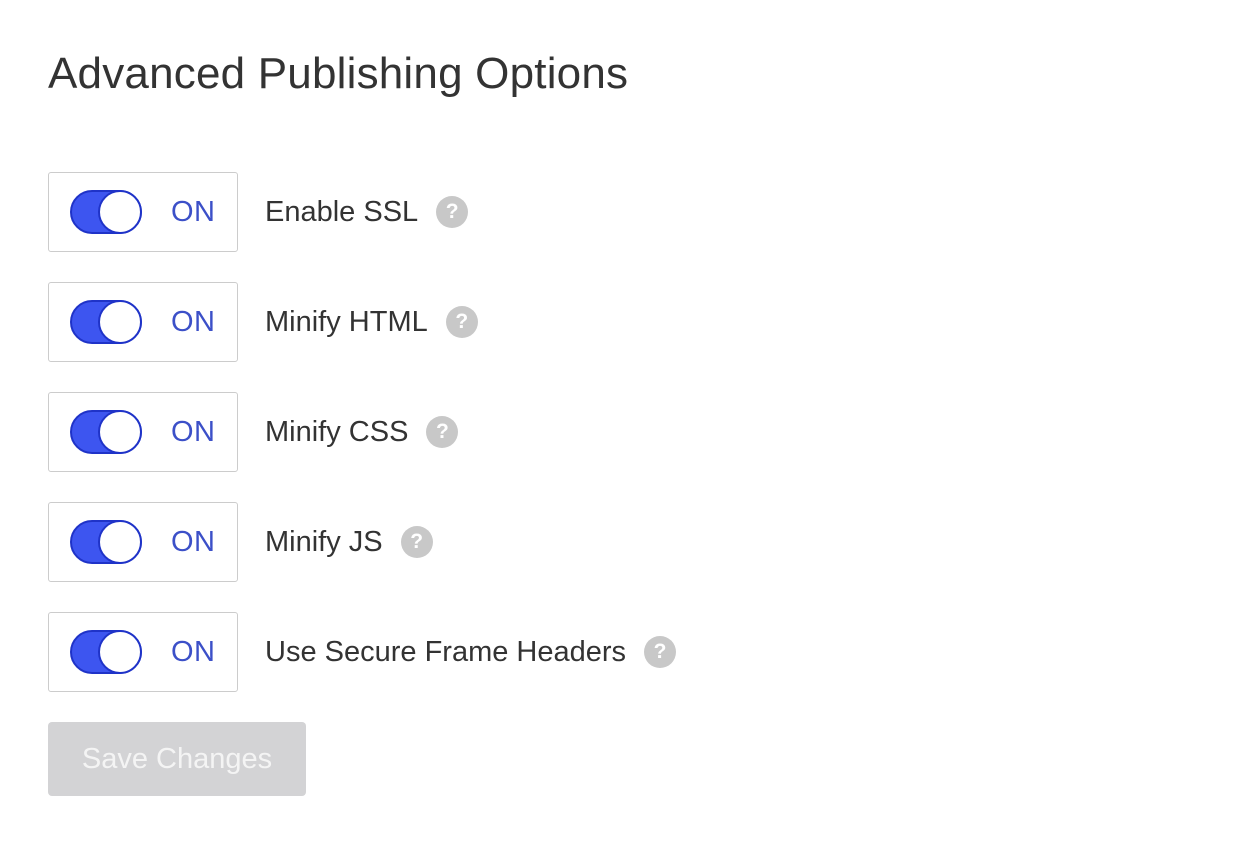 The image size is (1240, 850). Describe the element at coordinates (342, 211) in the screenshot. I see `option-label: Enable SSL` at that location.